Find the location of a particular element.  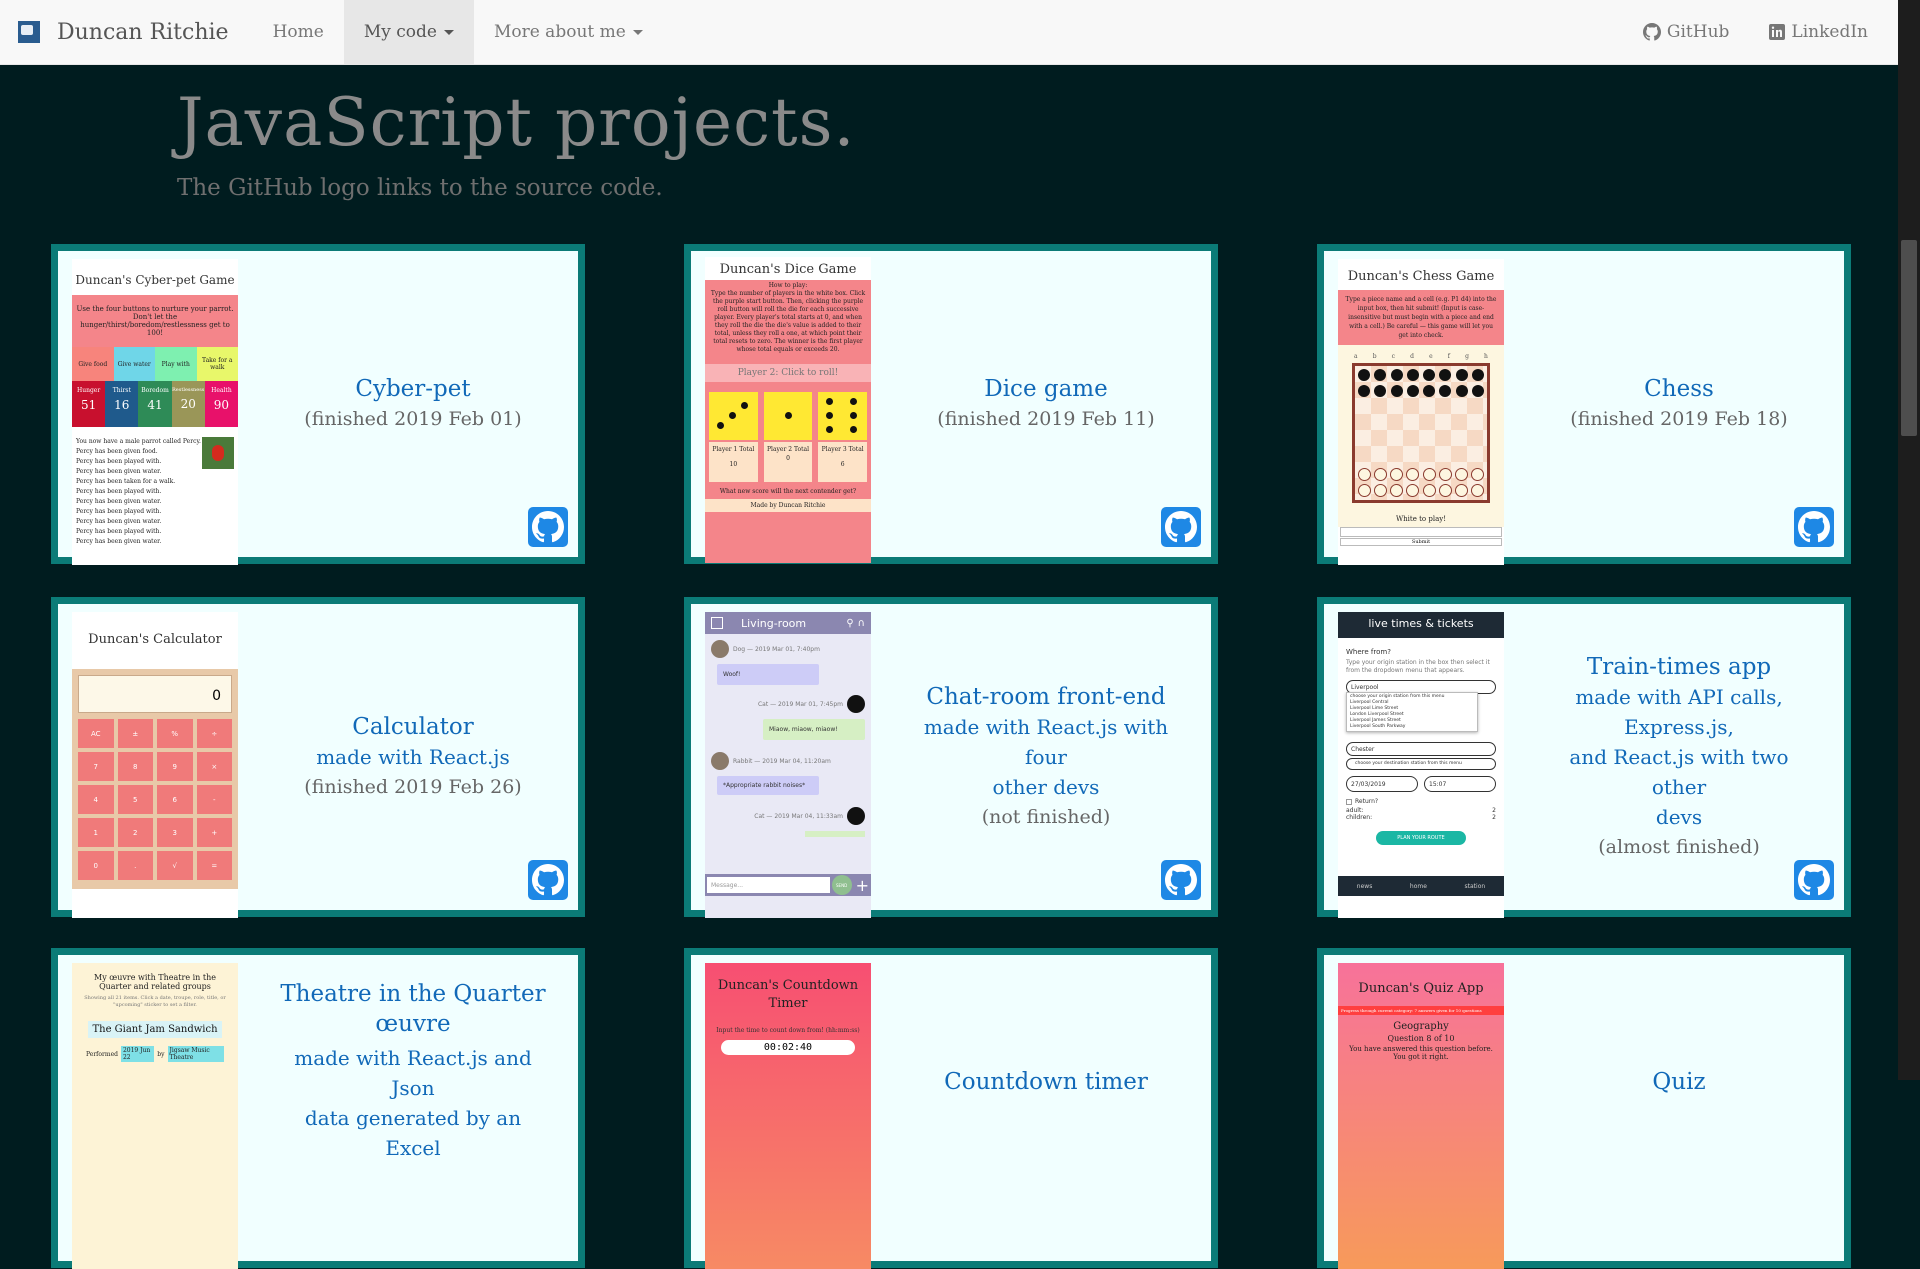

thumb-header: live times & tickets is located at coordinates (1421, 625).